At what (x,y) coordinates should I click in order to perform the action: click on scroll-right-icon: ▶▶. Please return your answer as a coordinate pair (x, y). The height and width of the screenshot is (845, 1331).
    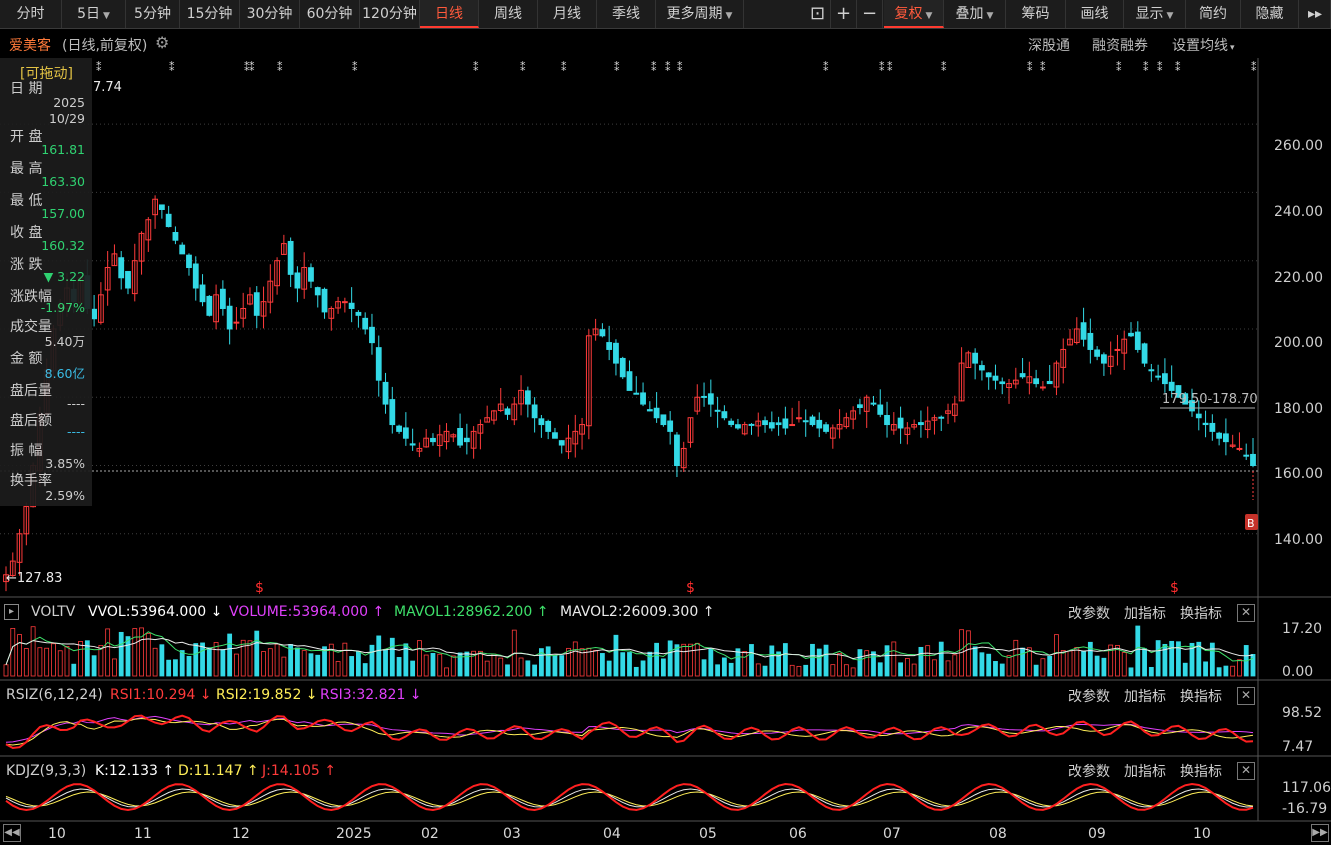
    Looking at the image, I should click on (1320, 833).